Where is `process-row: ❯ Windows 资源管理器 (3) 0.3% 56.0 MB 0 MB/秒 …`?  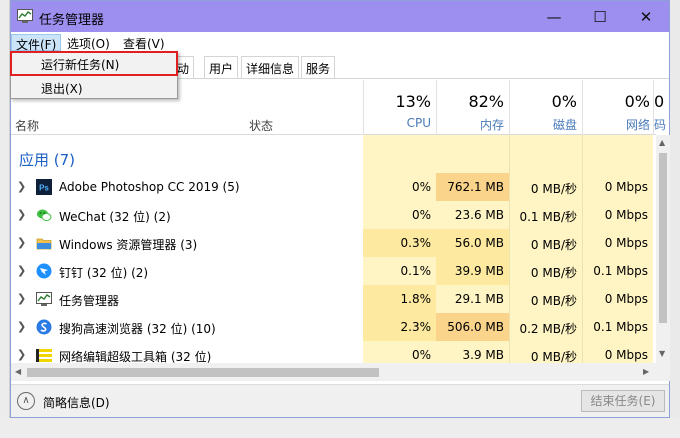
process-row: ❯ Windows 资源管理器 (3) 0.3% 56.0 MB 0 MB/秒 … is located at coordinates (333, 243).